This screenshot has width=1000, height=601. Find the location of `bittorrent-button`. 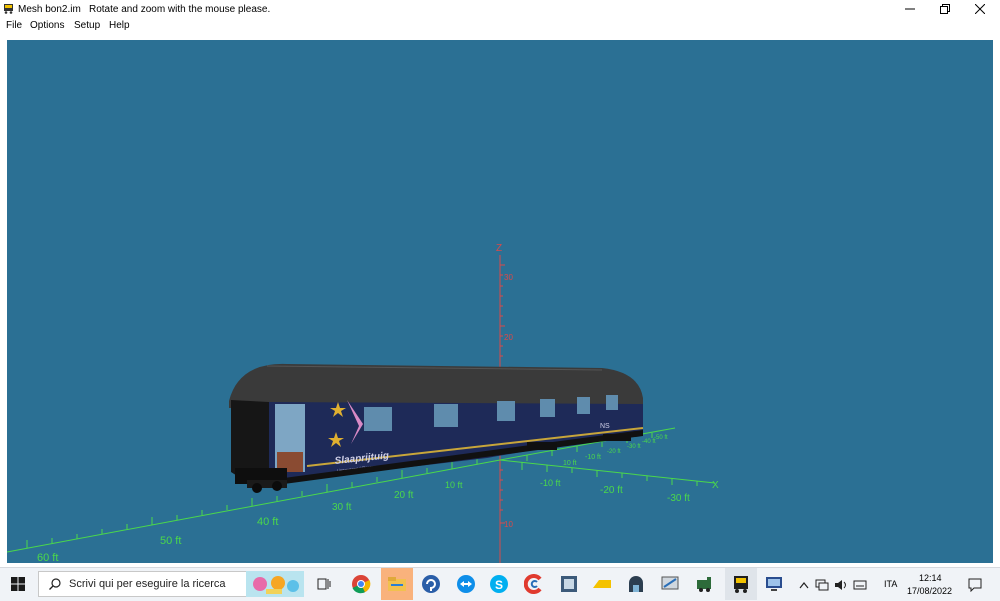

bittorrent-button is located at coordinates (431, 584).